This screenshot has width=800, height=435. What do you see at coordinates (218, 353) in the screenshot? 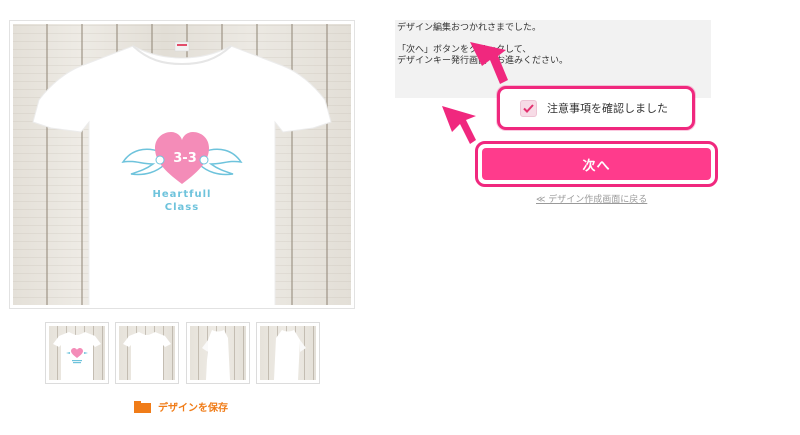
I see `thumbnail-side` at bounding box center [218, 353].